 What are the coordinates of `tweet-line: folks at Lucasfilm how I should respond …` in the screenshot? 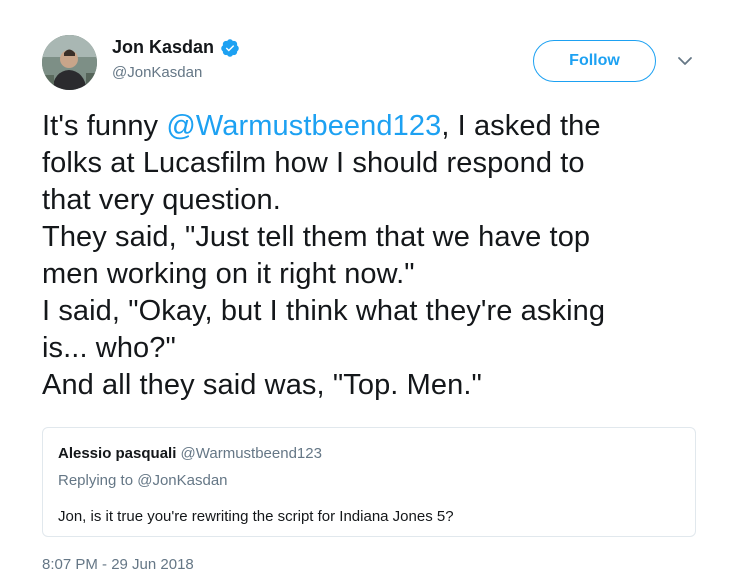 It's located at (313, 163).